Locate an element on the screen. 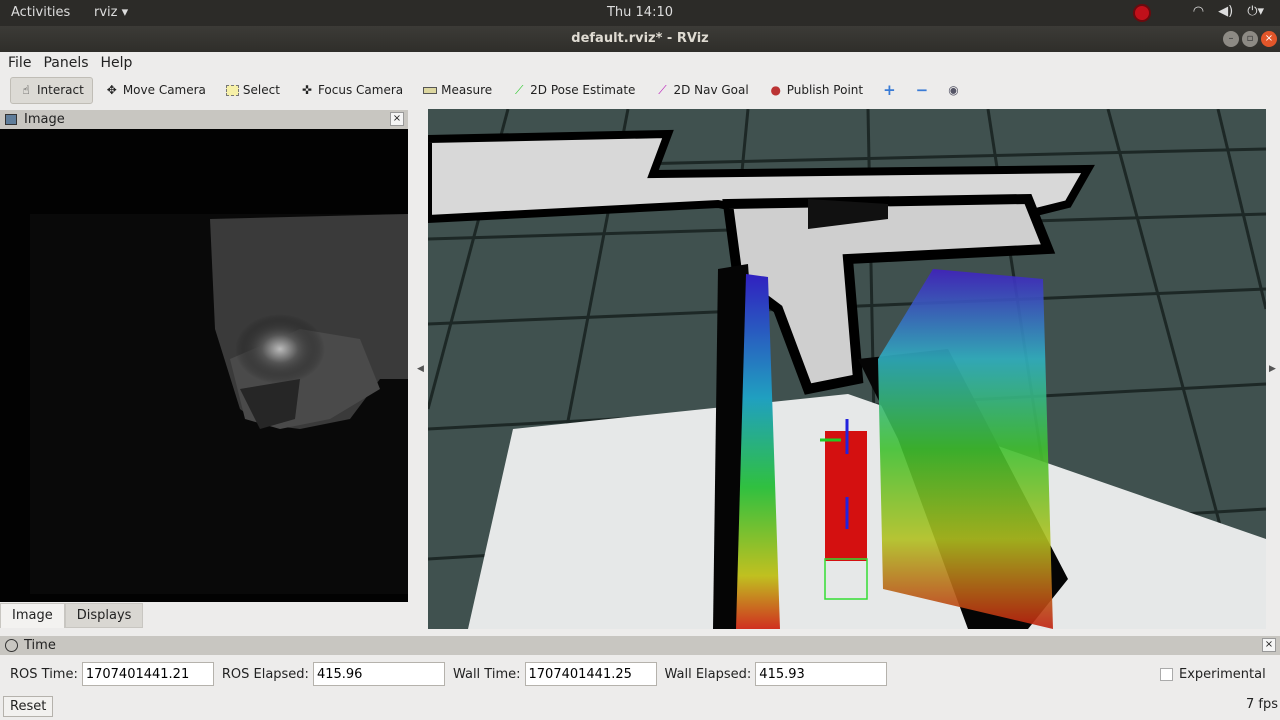 The image size is (1280, 720). move-icon: ✥ is located at coordinates (111, 90).